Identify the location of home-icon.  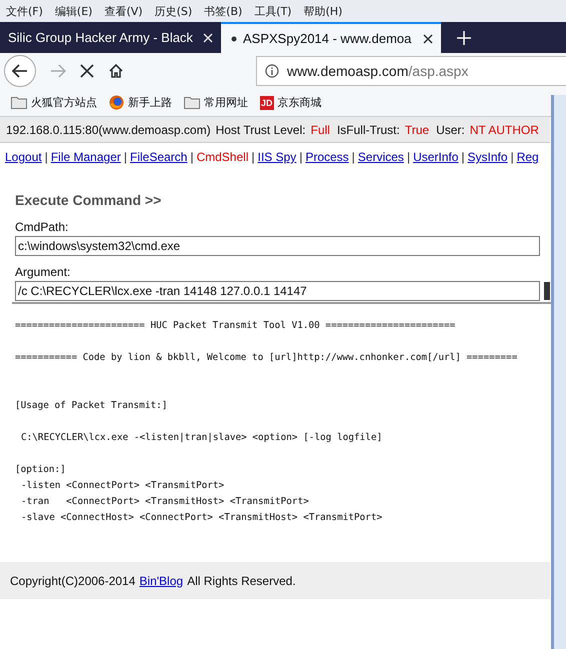
(116, 71).